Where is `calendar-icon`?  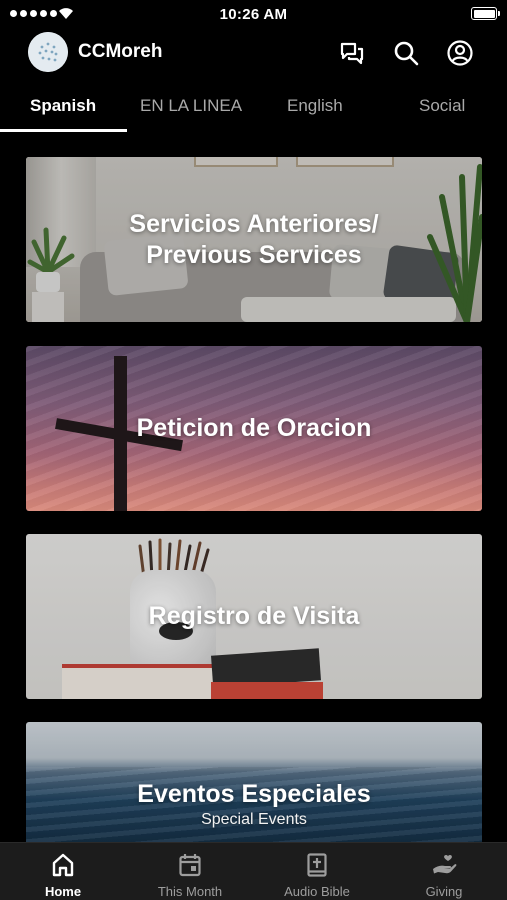 calendar-icon is located at coordinates (190, 865).